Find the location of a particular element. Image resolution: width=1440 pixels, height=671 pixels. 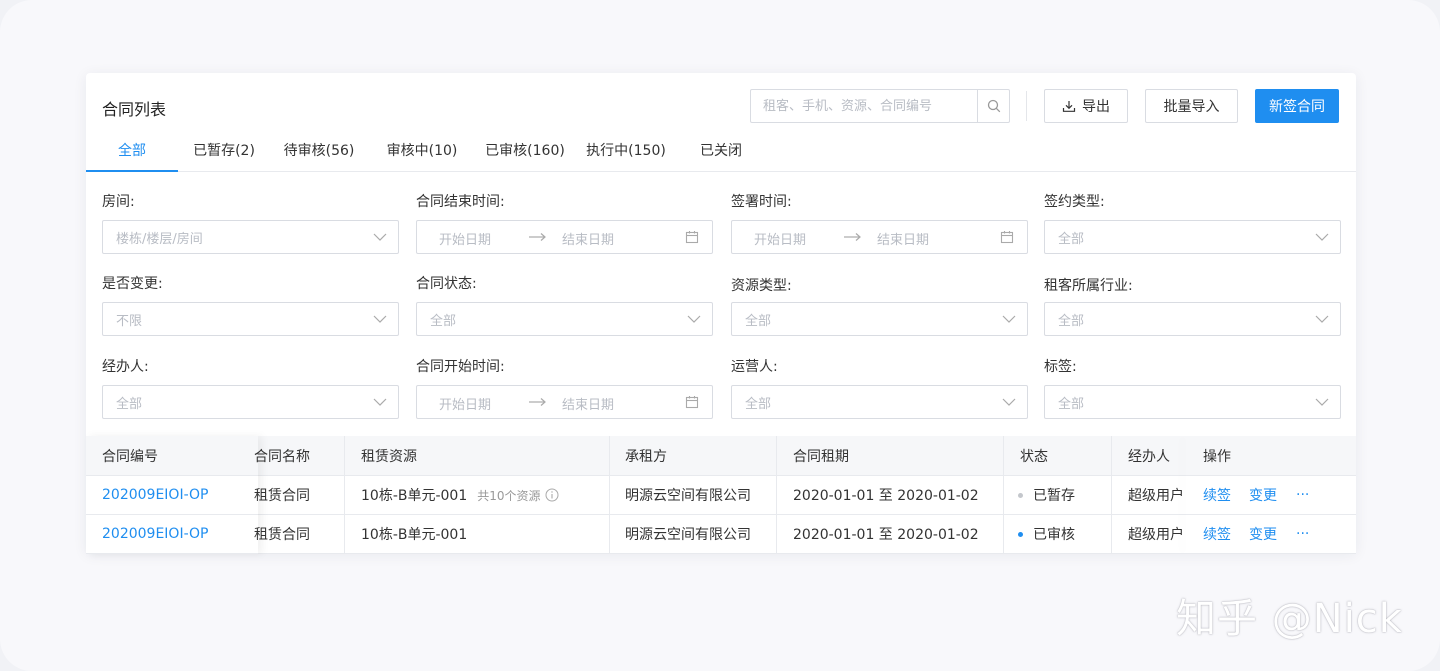

sign-time-filter-label: 签署时间: is located at coordinates (761, 202).